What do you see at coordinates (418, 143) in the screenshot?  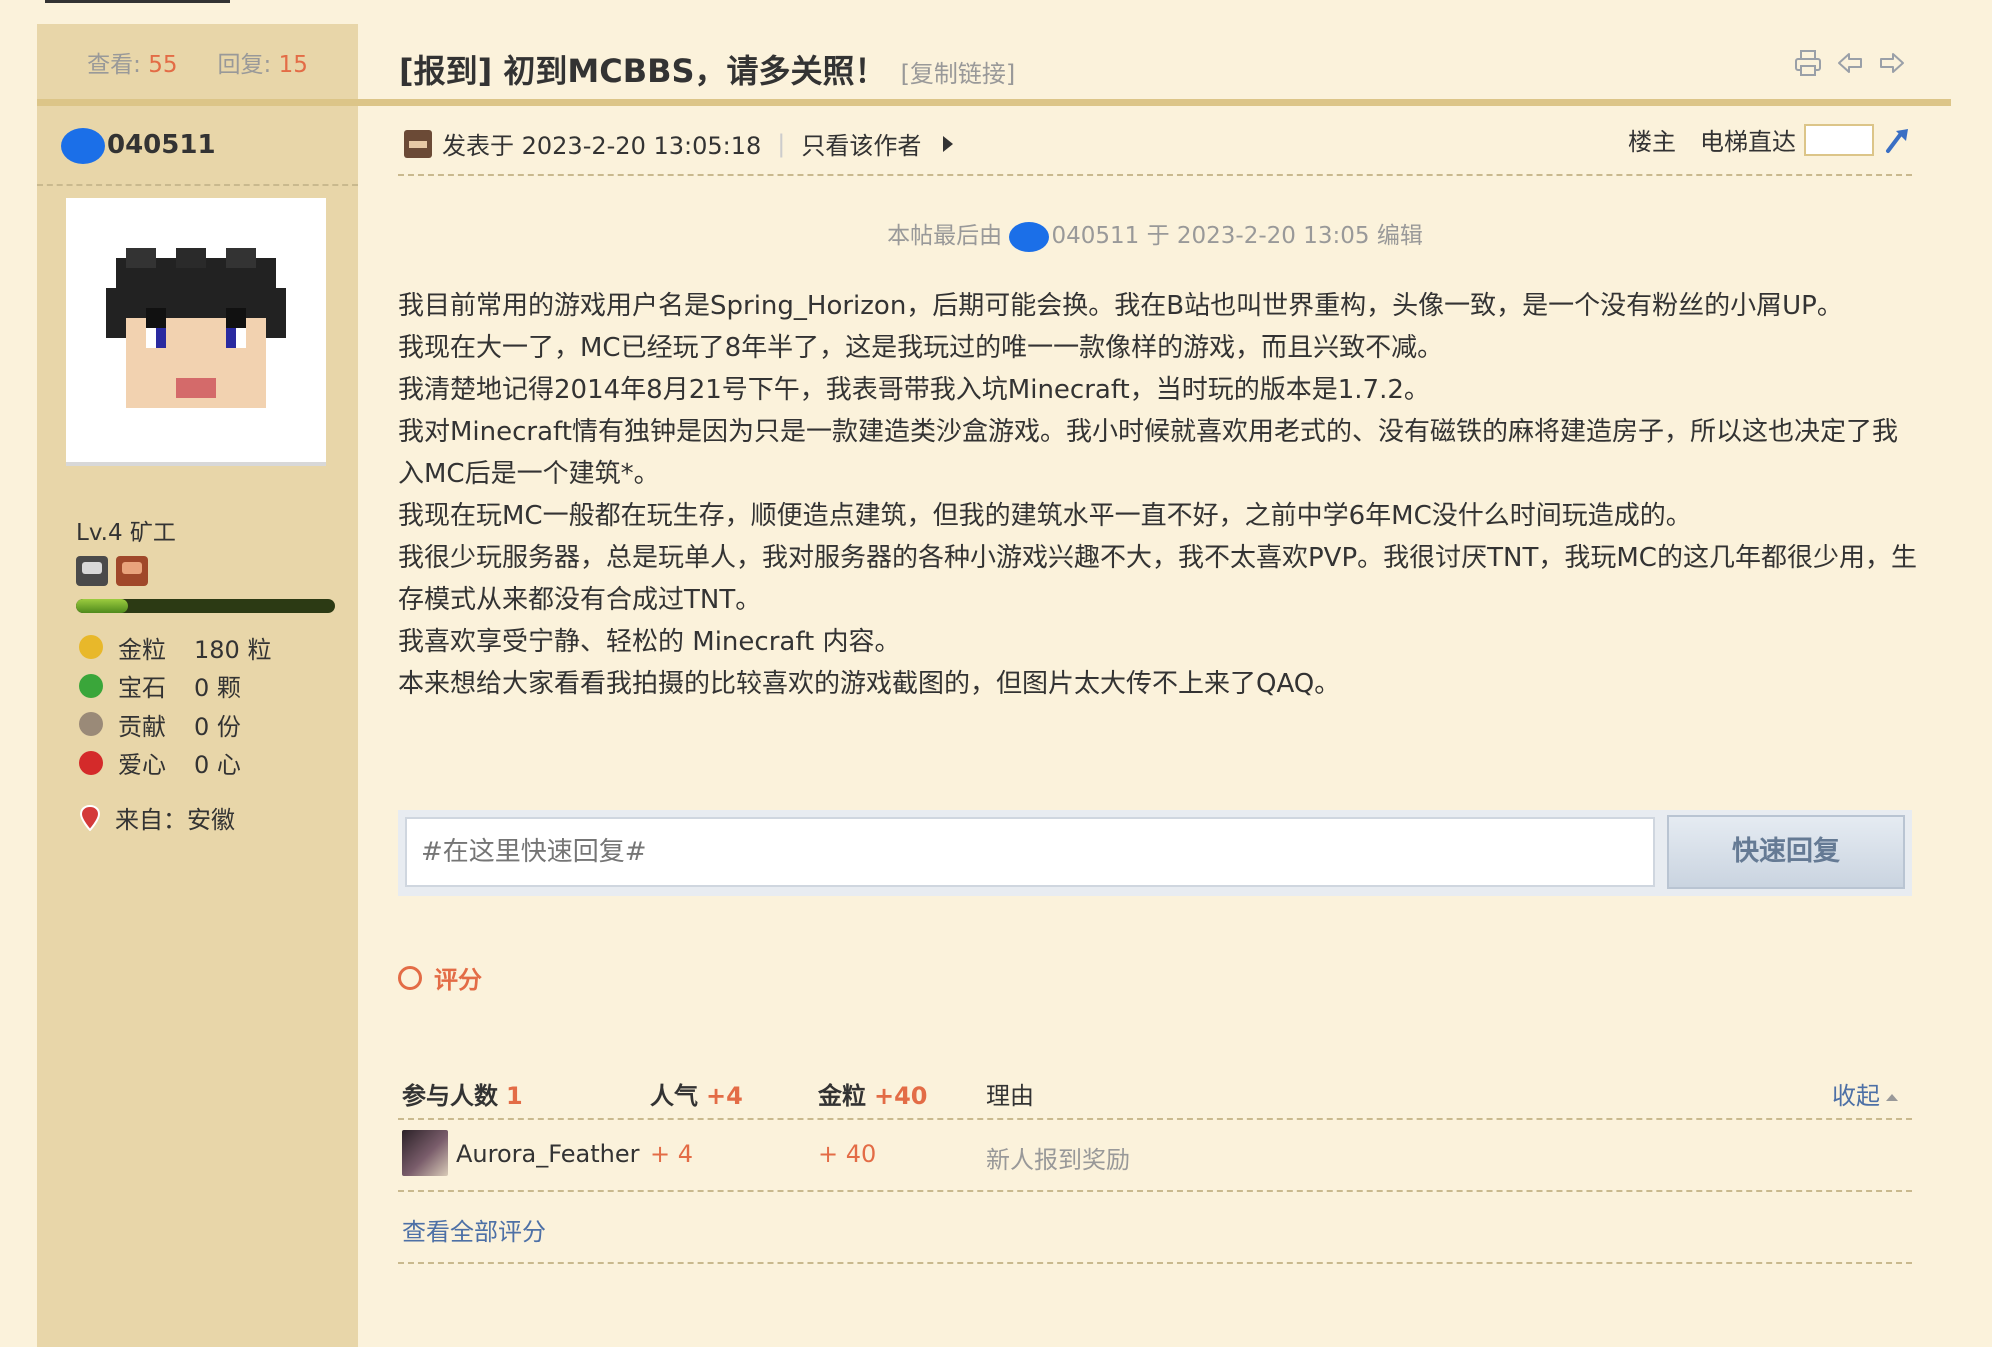 I see `online-status-icon` at bounding box center [418, 143].